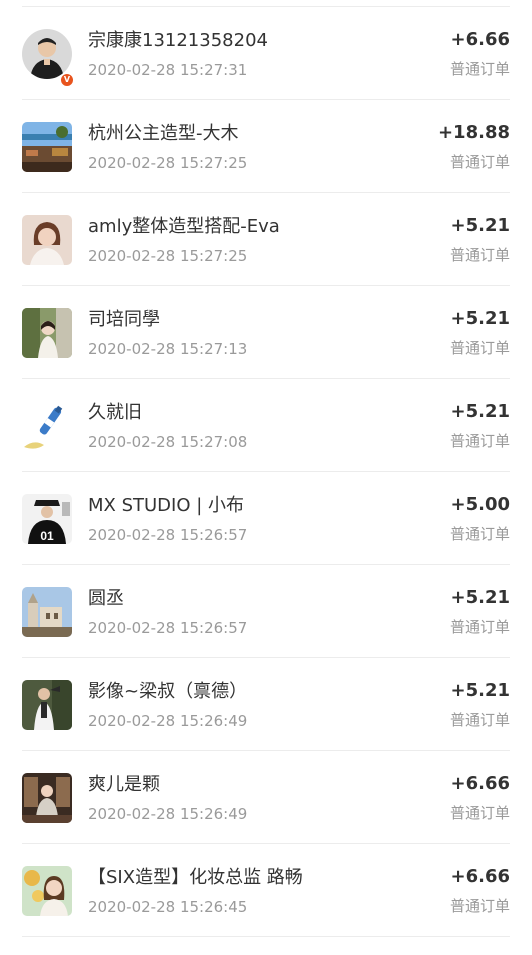 This screenshot has width=532, height=955. I want to click on user-name: MX STUDIO | 小布, so click(166, 505).